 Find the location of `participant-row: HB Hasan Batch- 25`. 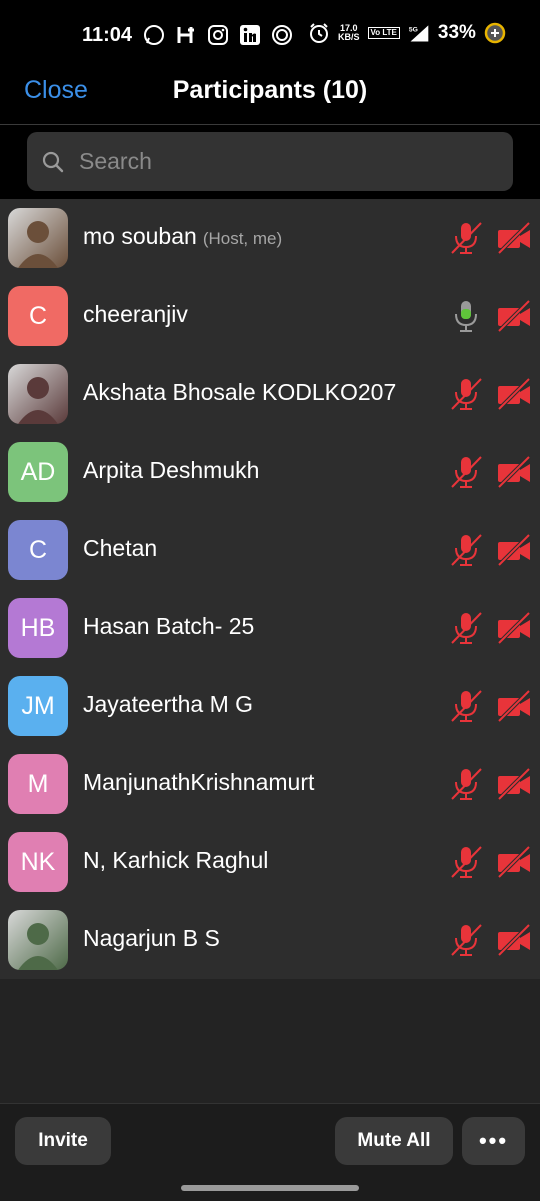

participant-row: HB Hasan Batch- 25 is located at coordinates (270, 628).